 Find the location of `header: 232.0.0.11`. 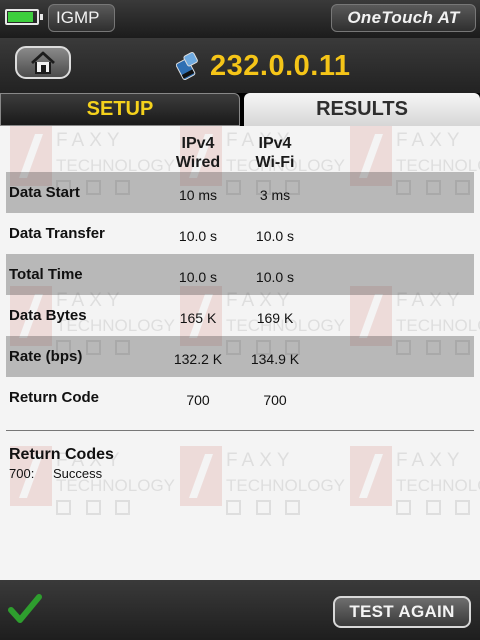

header: 232.0.0.11 is located at coordinates (240, 65).